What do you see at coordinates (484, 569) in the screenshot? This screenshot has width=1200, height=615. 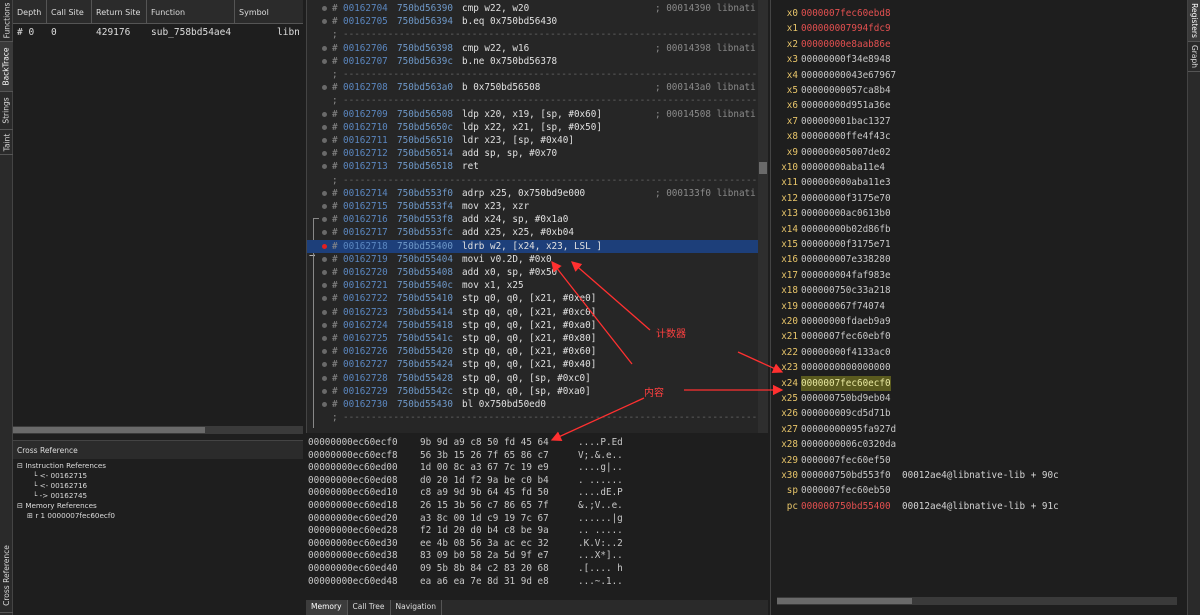 I see `hex-bytes: 09 5b 8b 84 c2 83 20 68` at bounding box center [484, 569].